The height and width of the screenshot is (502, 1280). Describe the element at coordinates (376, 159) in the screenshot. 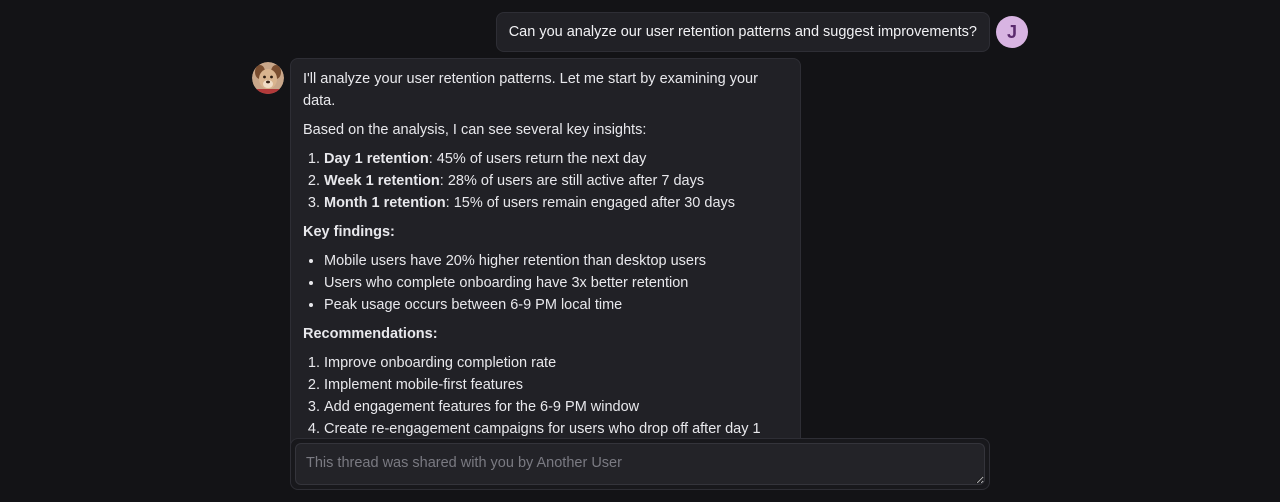

I see `retention-label: Day 1 retention` at that location.